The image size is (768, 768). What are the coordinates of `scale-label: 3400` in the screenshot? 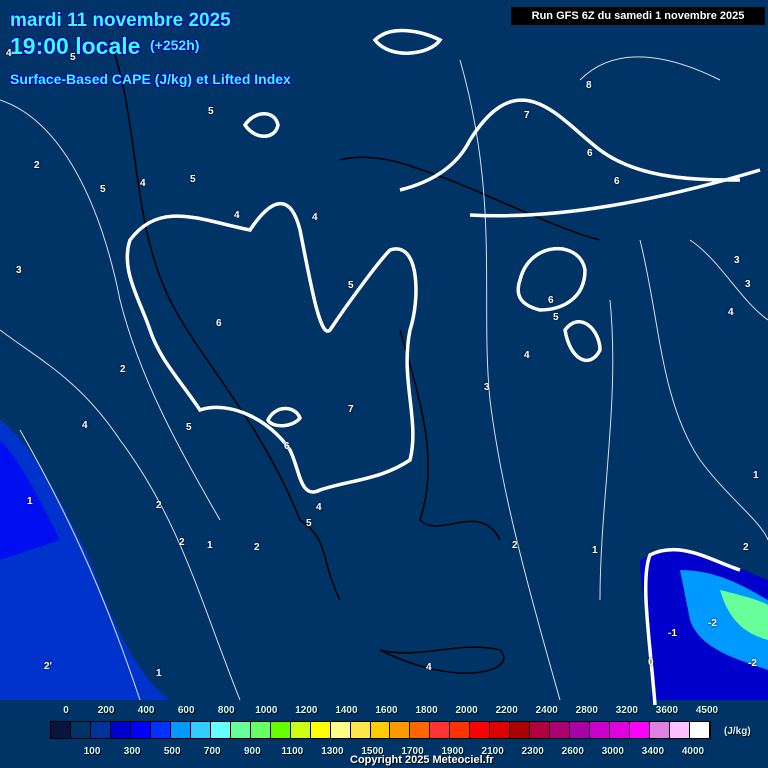 It's located at (653, 751).